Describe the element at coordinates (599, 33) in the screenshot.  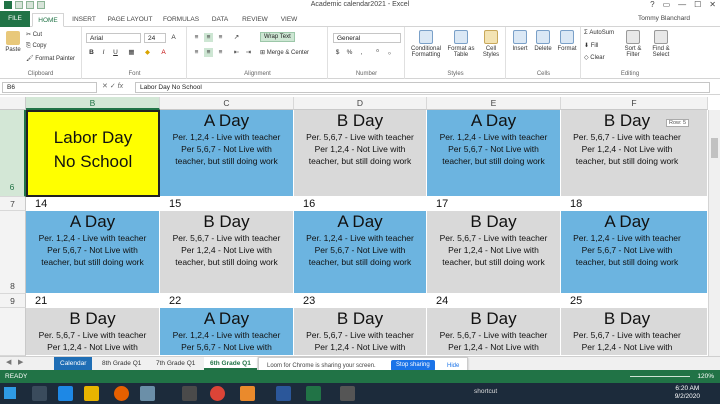
I see `autosum-button: Σ AutoSum` at that location.